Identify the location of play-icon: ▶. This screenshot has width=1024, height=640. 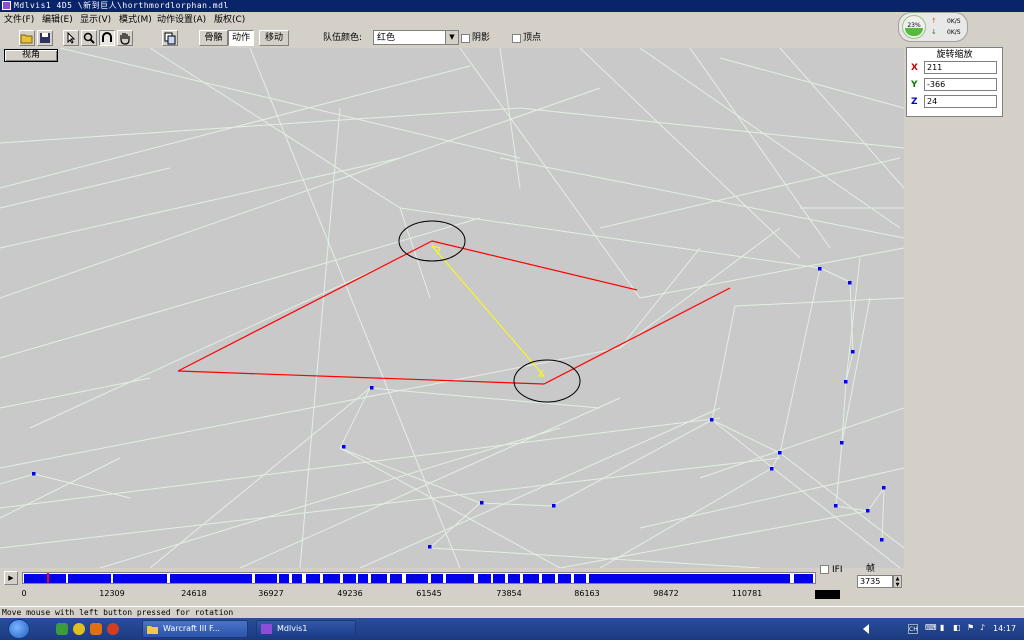
(11, 578).